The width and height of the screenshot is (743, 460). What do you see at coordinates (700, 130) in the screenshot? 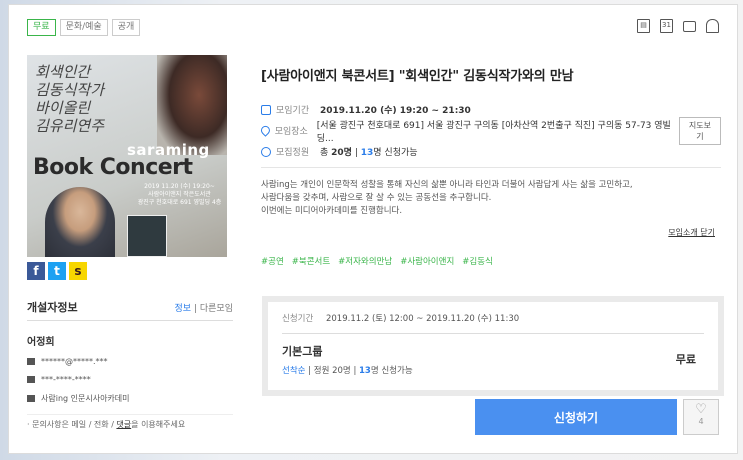
I see `view-map-button: 지도보기` at bounding box center [700, 130].